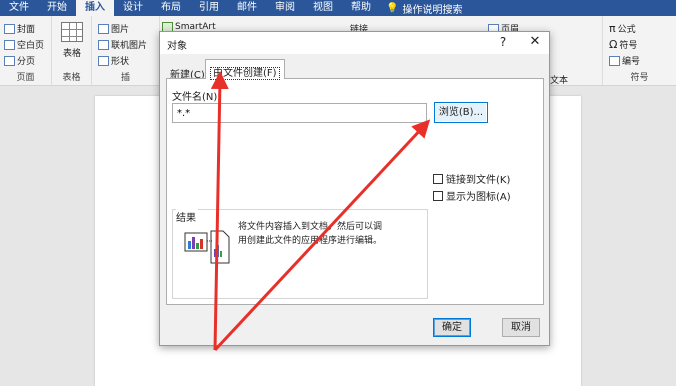  Describe the element at coordinates (628, 46) in the screenshot. I see `symbol-label: 符号` at that location.